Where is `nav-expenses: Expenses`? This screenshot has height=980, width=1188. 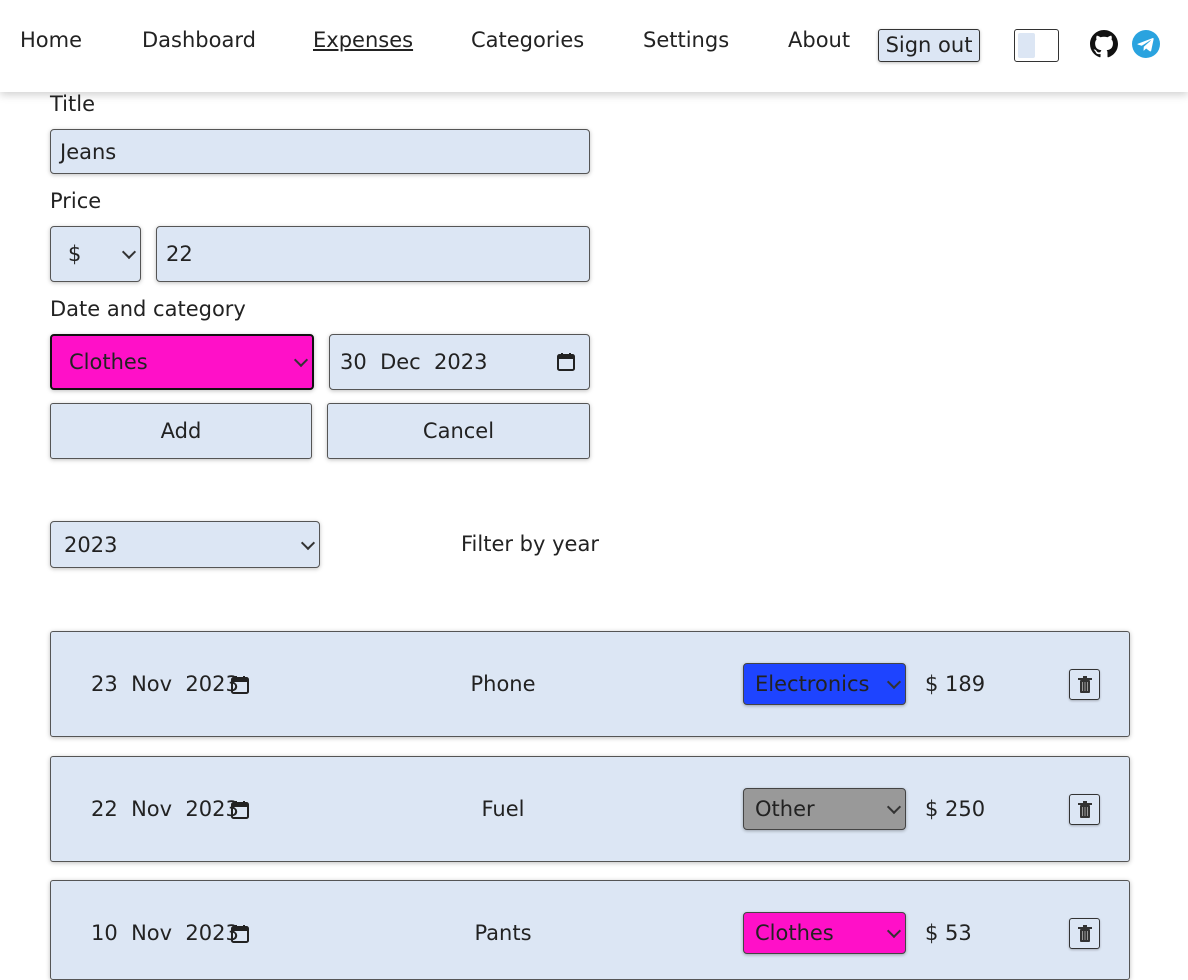
nav-expenses: Expenses is located at coordinates (363, 40).